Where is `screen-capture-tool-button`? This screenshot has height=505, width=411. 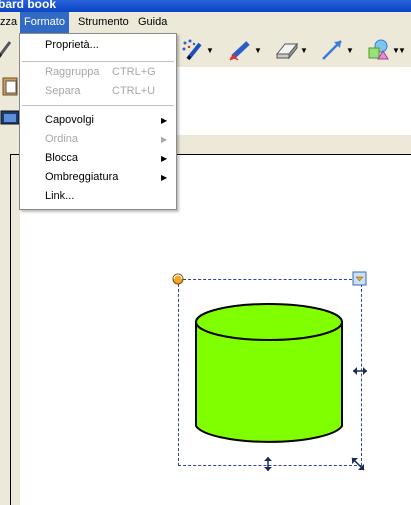
screen-capture-tool-button is located at coordinates (10, 118).